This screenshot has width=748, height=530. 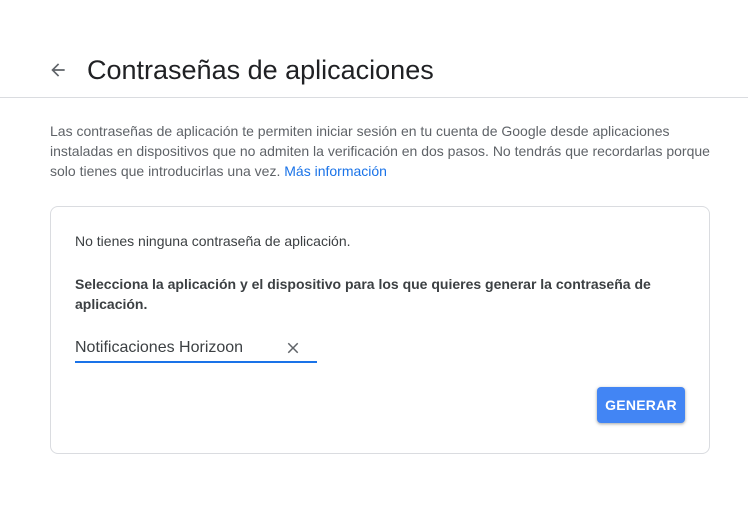 What do you see at coordinates (175, 348) in the screenshot?
I see `app-name-input` at bounding box center [175, 348].